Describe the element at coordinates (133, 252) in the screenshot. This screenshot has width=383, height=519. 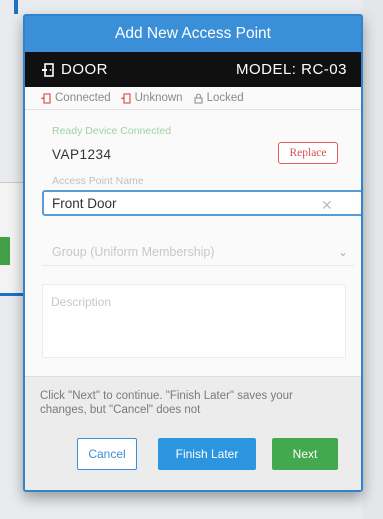
I see `group-select-placeholder: Group (Uniform Membership)` at that location.